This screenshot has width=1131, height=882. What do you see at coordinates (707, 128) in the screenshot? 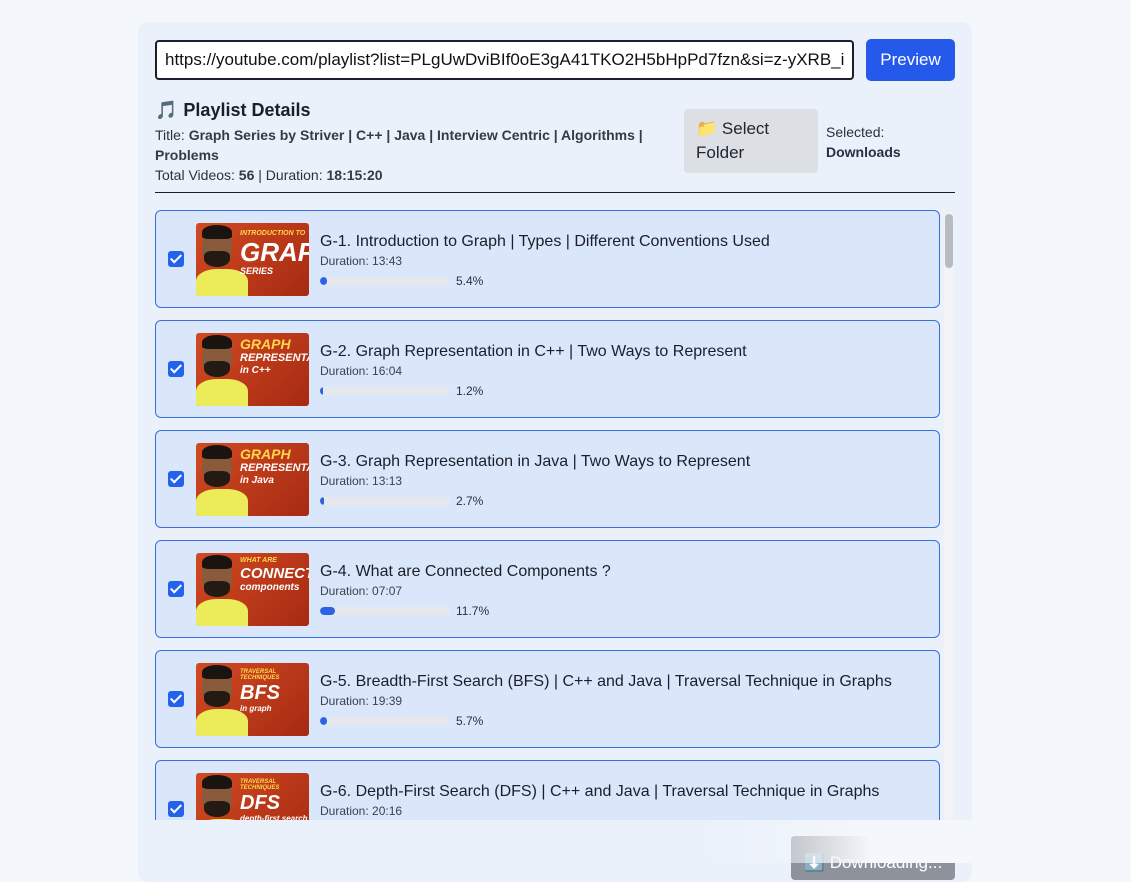
I see `folder-icon: 📁` at bounding box center [707, 128].